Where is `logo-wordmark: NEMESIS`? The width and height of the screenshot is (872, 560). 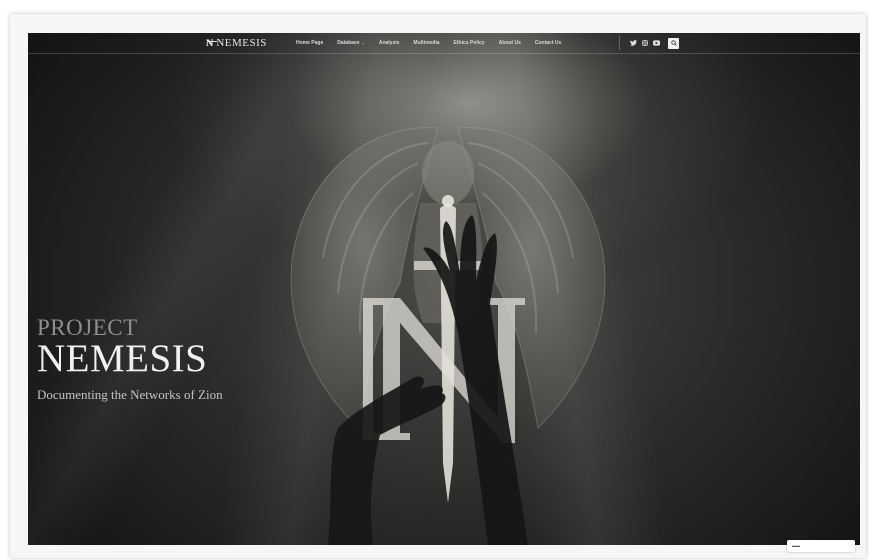
logo-wordmark: NEMESIS is located at coordinates (241, 43).